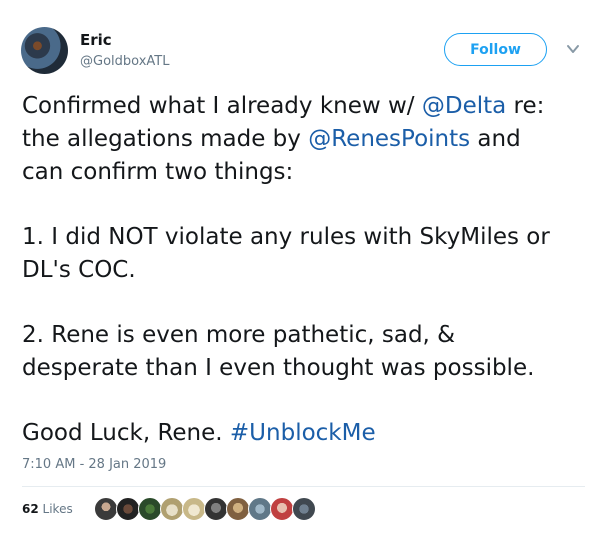  What do you see at coordinates (158, 172) in the screenshot?
I see `tweet-line: can confirm two things:` at bounding box center [158, 172].